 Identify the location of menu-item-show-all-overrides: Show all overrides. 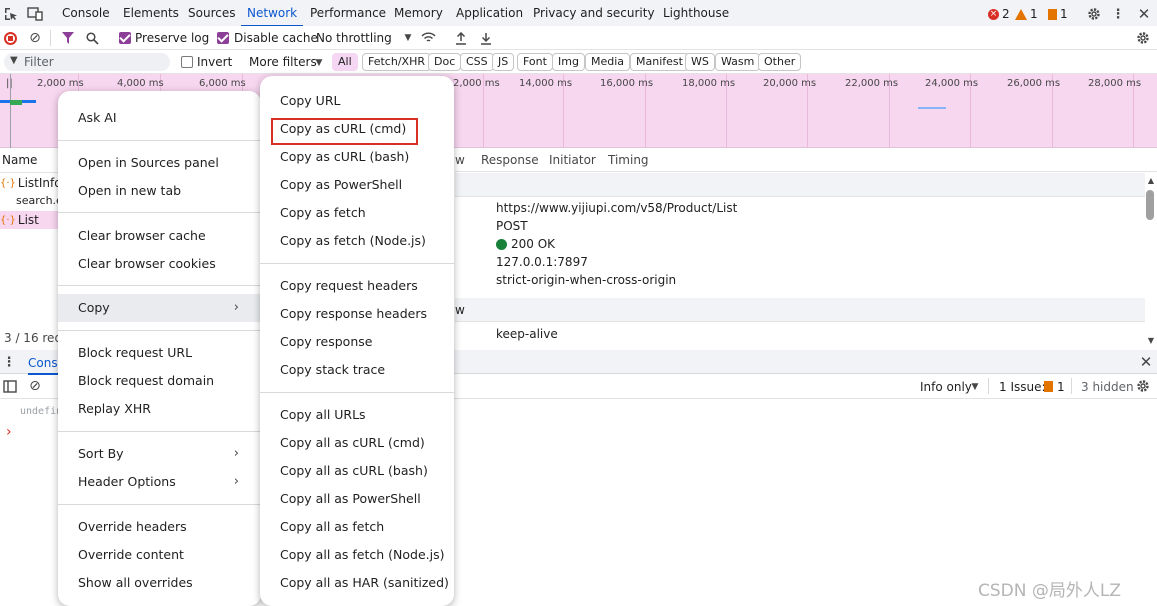
(159, 583).